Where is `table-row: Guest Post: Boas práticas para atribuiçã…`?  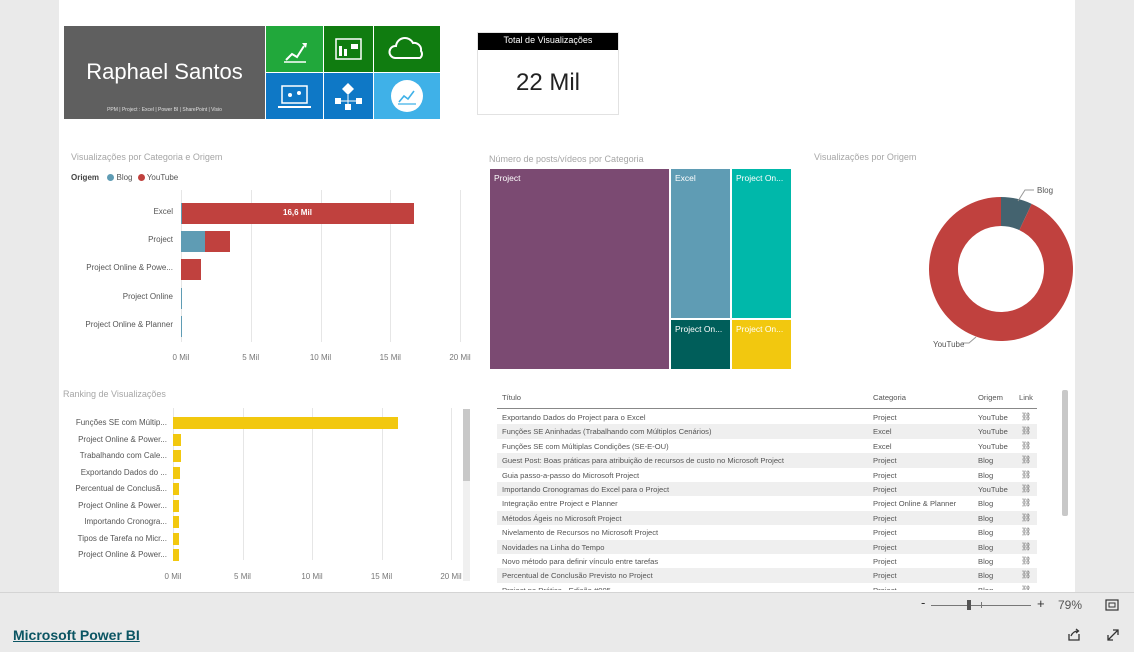 table-row: Guest Post: Boas práticas para atribuiçã… is located at coordinates (767, 460).